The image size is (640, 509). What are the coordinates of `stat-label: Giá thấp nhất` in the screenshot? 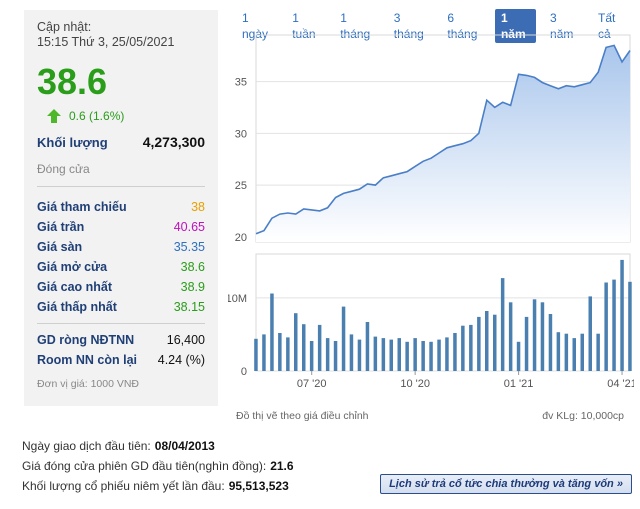 It's located at (77, 307).